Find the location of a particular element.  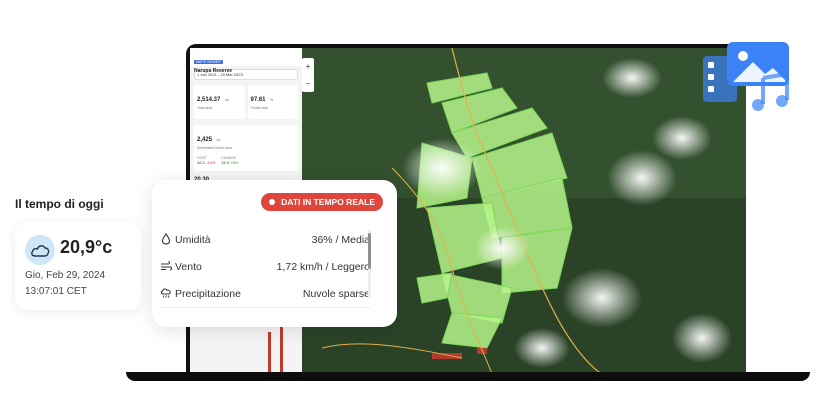

weather-time: 13:07:01 CET is located at coordinates (56, 291).